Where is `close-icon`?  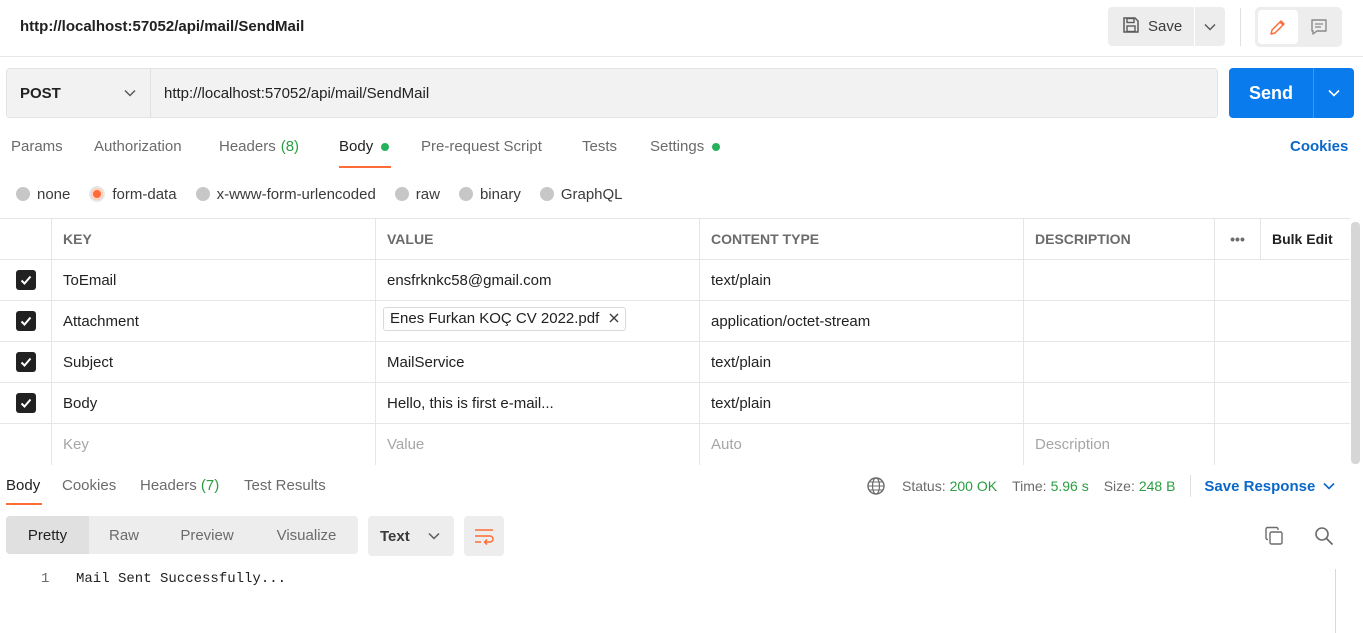 close-icon is located at coordinates (614, 318).